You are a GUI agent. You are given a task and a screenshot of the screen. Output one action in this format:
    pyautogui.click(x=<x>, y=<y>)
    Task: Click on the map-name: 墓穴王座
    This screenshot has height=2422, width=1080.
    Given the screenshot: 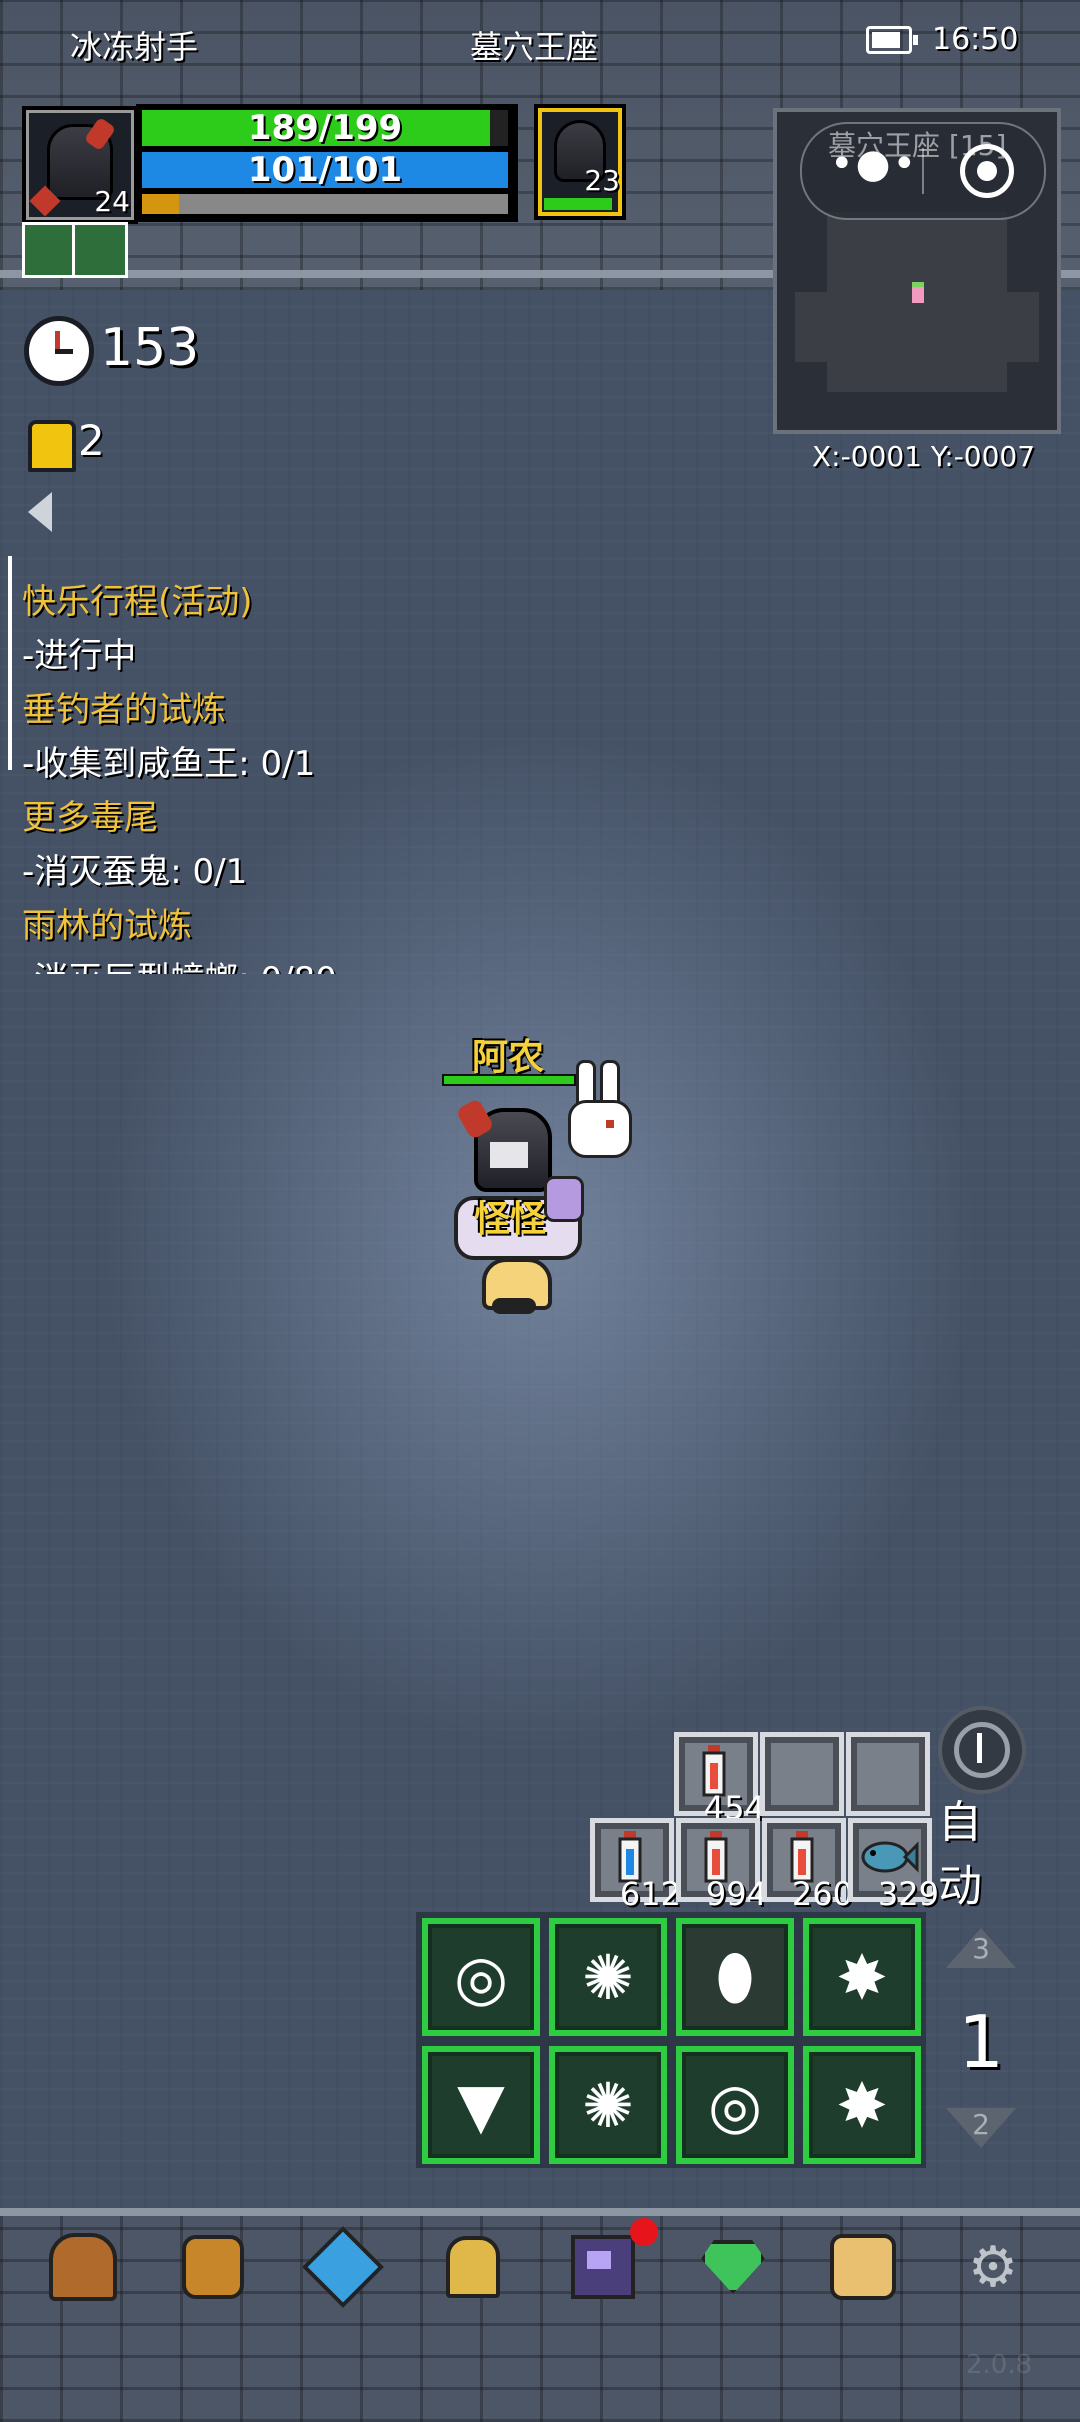 What is the action you would take?
    pyautogui.click(x=534, y=47)
    